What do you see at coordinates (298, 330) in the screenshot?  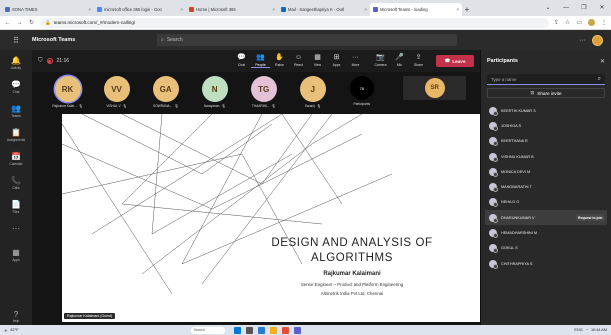 I see `teams-icon` at bounding box center [298, 330].